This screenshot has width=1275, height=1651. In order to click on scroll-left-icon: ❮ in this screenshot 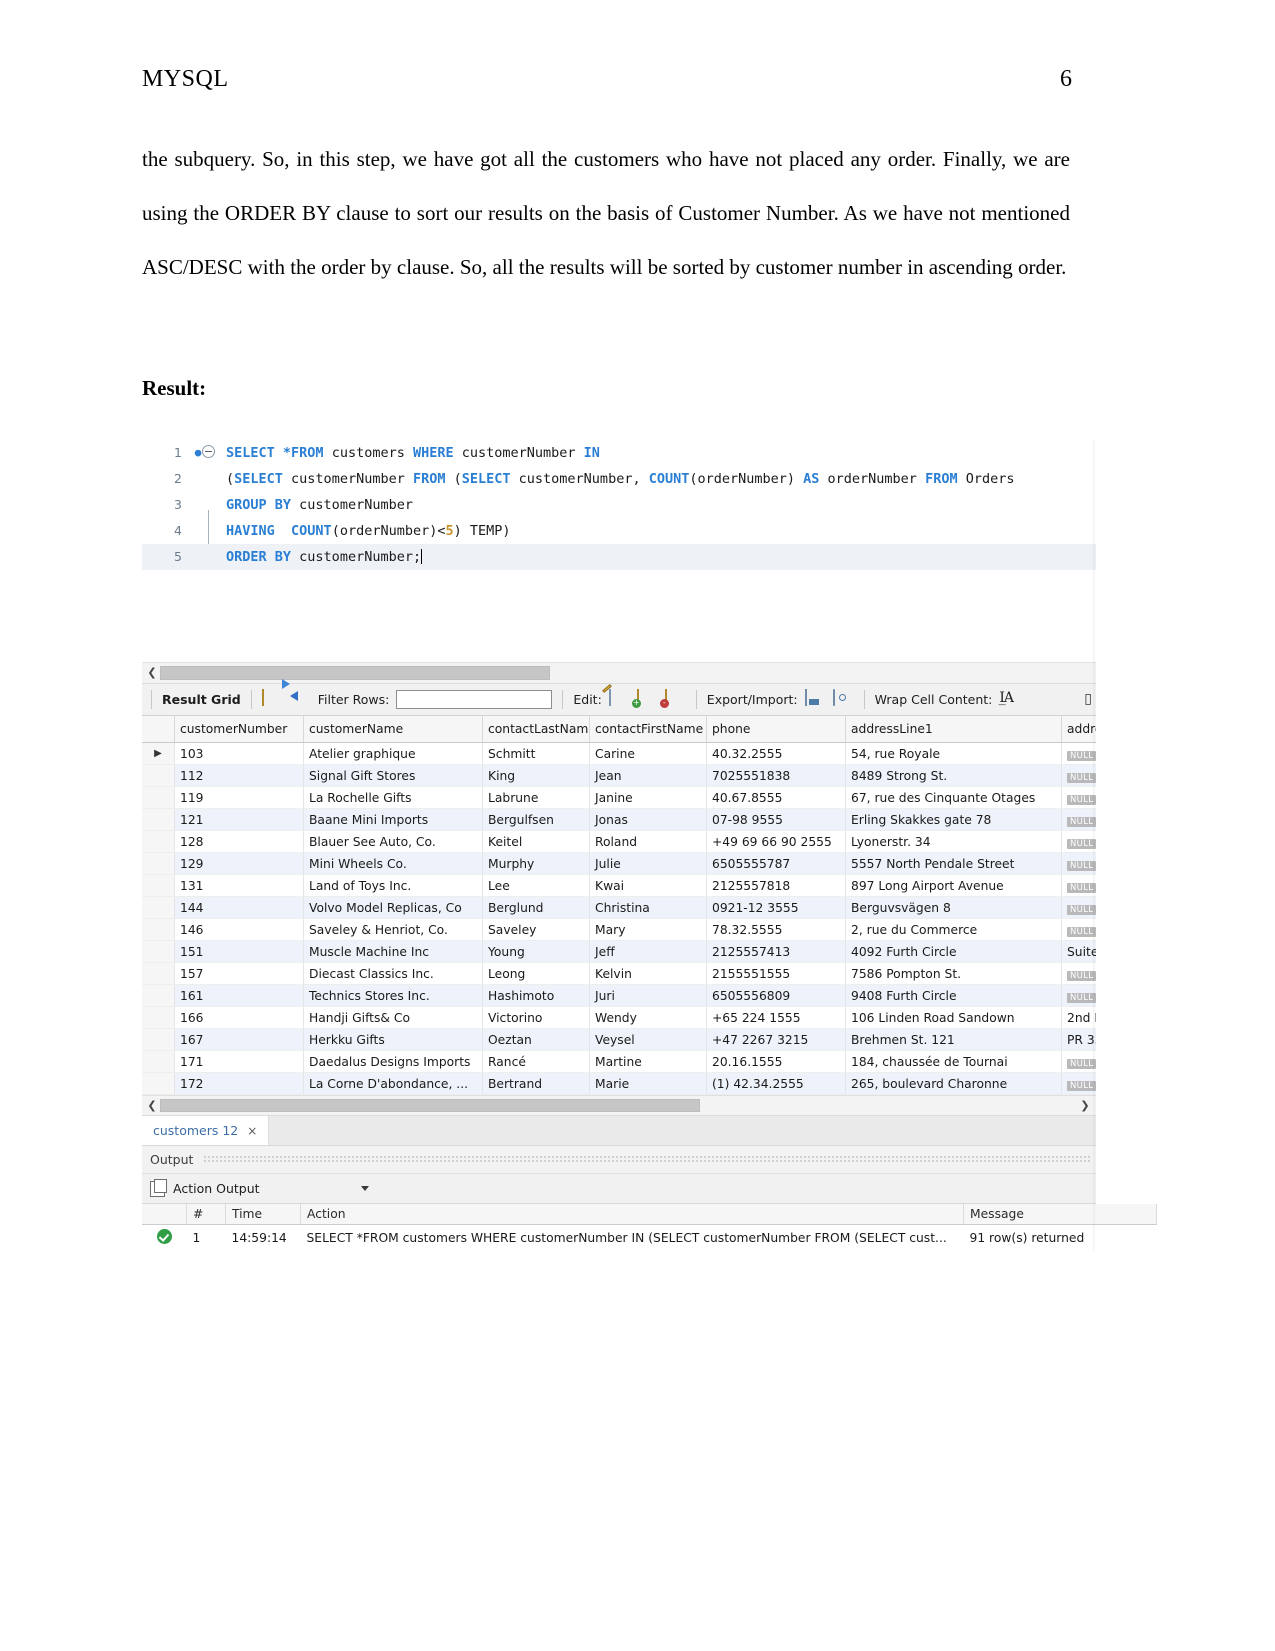, I will do `click(152, 1105)`.